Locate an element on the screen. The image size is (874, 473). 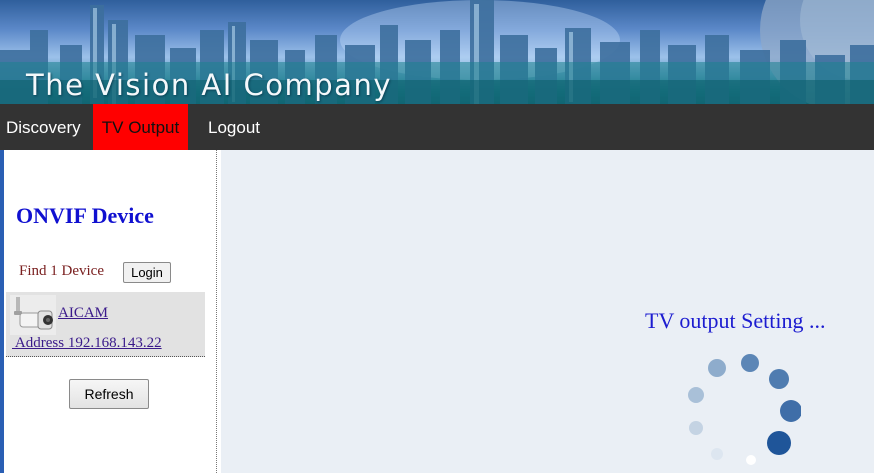
nav-item-discovery: Discovery is located at coordinates (43, 127).